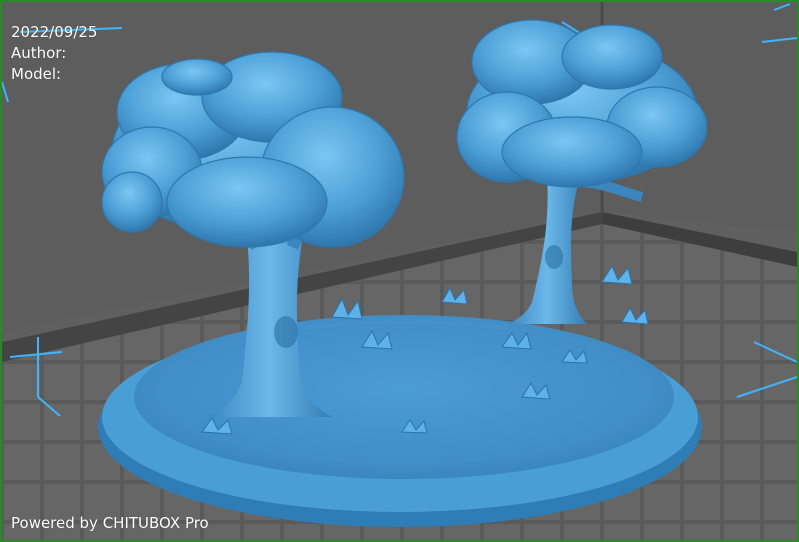 The image size is (799, 542). Describe the element at coordinates (39, 53) in the screenshot. I see `author-label: Author:` at that location.